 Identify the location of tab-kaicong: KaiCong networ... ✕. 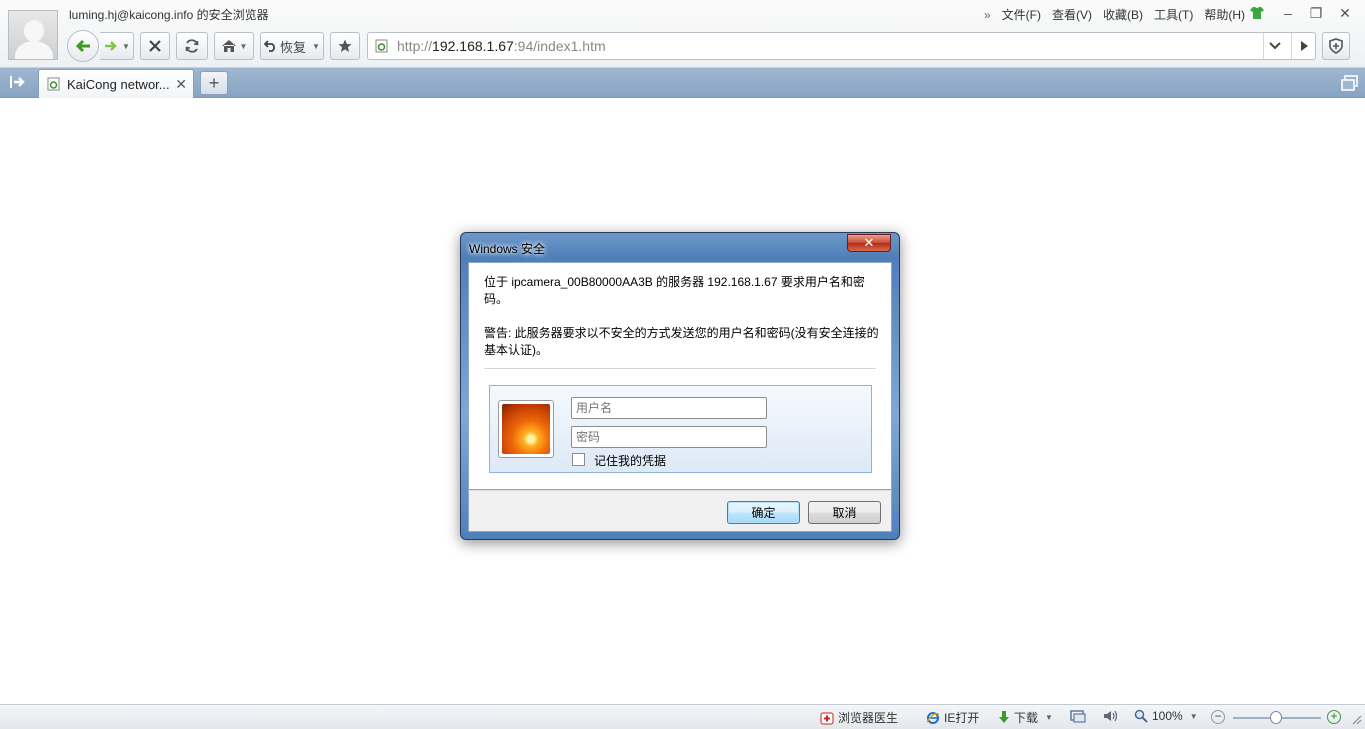
(116, 83).